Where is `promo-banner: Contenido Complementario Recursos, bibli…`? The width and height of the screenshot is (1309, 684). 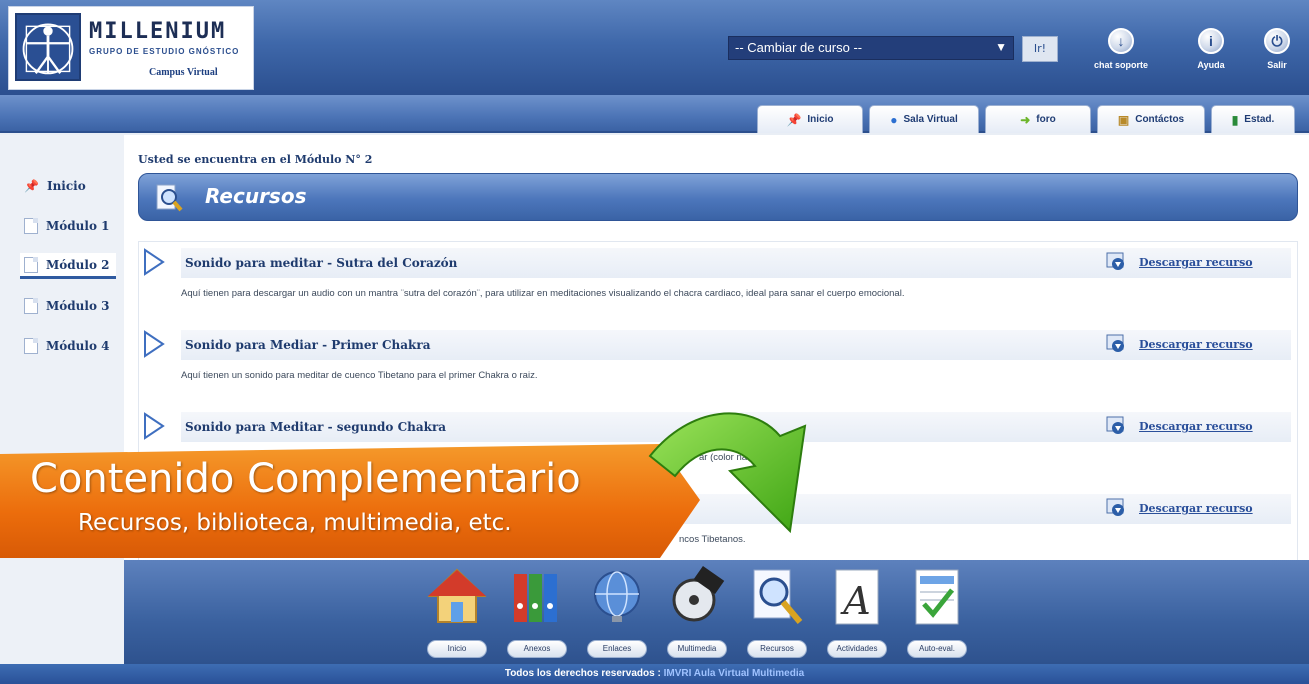 promo-banner: Contenido Complementario Recursos, bibli… is located at coordinates (350, 501).